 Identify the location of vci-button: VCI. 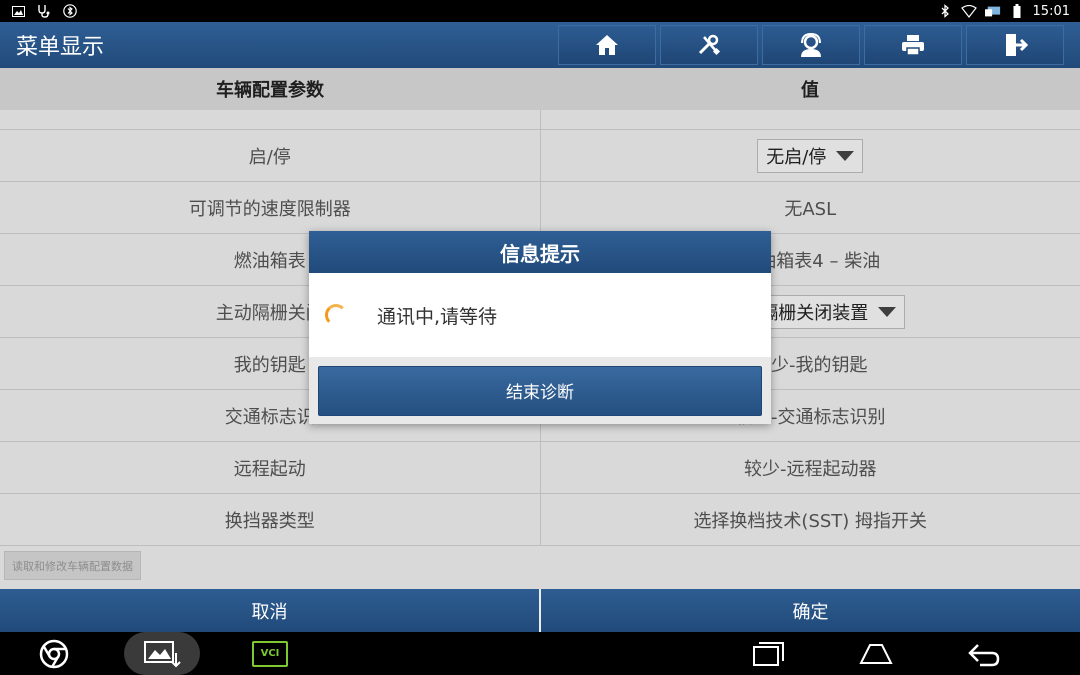
(270, 653).